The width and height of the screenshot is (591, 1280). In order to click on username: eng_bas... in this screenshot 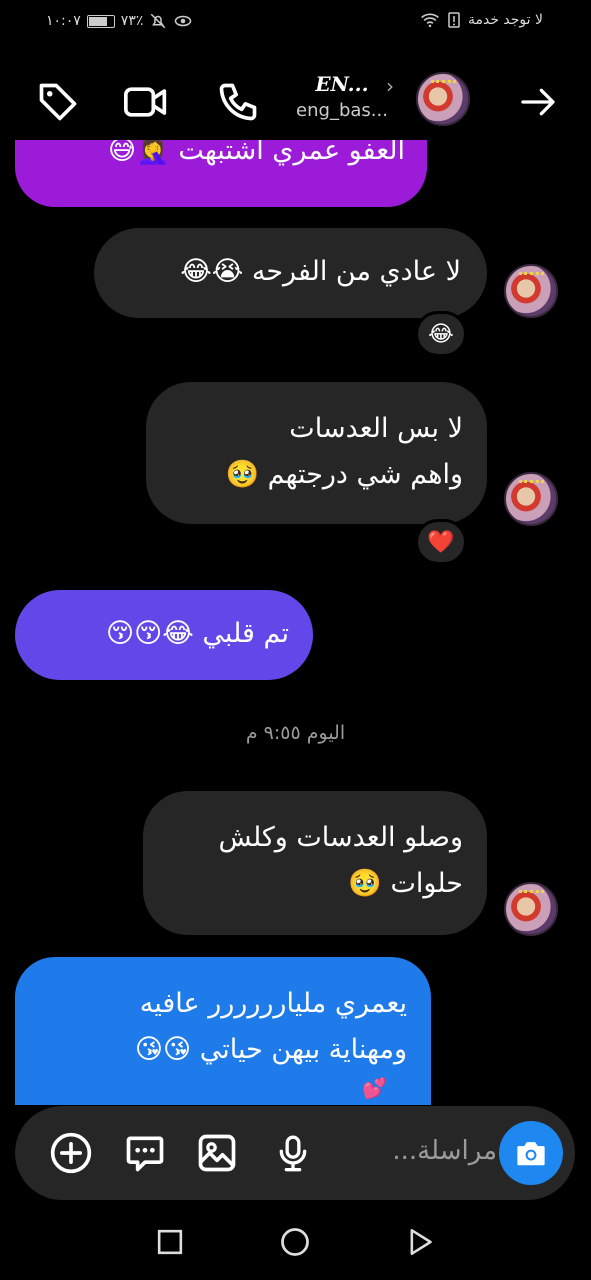, I will do `click(342, 110)`.